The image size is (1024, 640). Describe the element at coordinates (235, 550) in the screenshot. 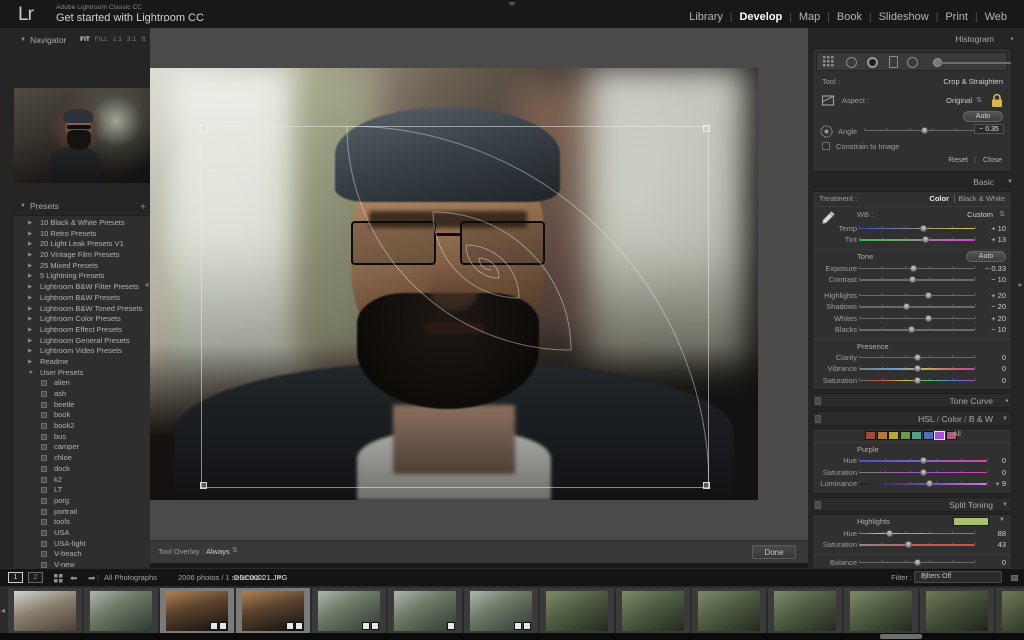

I see `tool-overlay-stepper-icon: ⇅` at that location.